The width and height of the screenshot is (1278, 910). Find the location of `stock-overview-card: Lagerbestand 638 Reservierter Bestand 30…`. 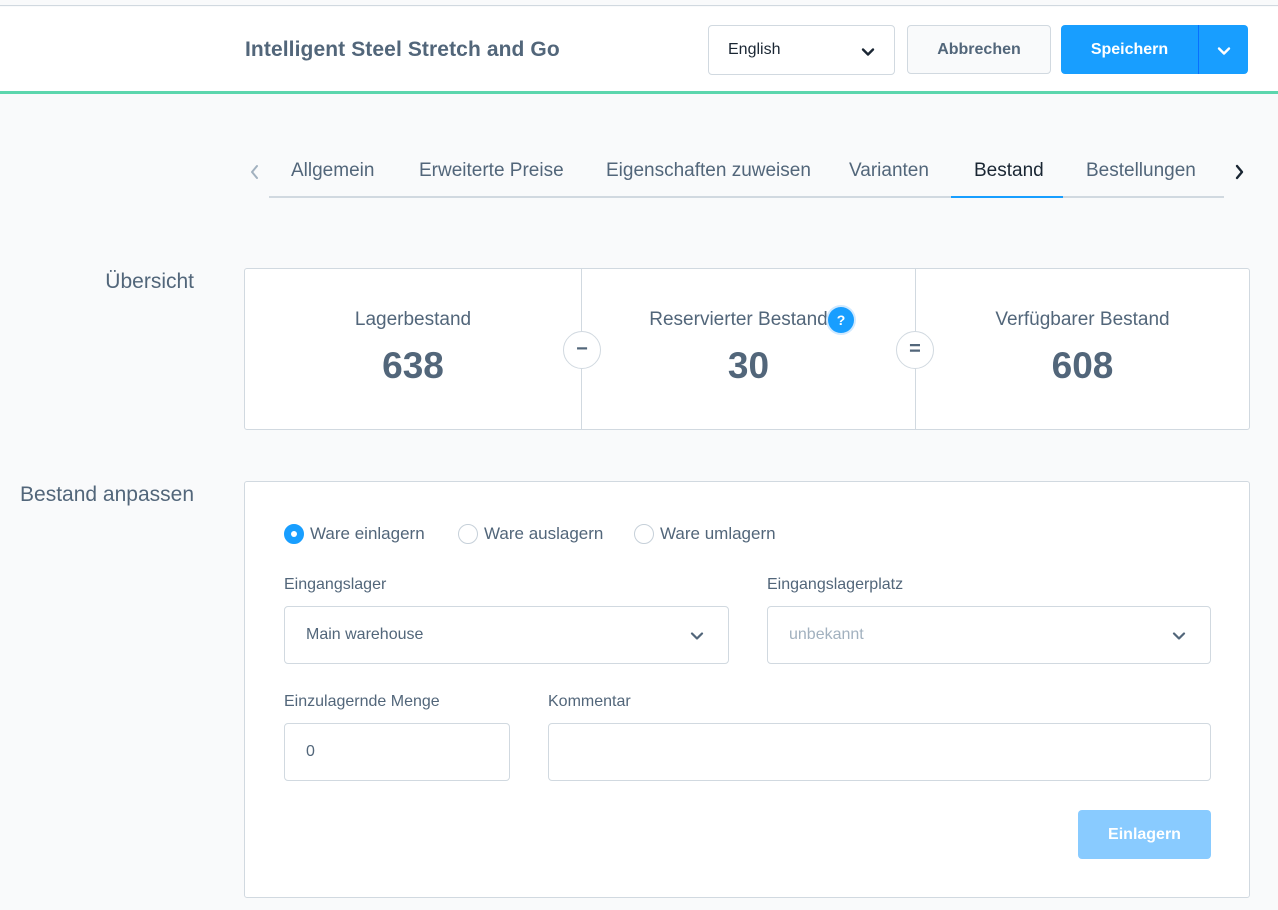

stock-overview-card: Lagerbestand 638 Reservierter Bestand 30… is located at coordinates (747, 349).